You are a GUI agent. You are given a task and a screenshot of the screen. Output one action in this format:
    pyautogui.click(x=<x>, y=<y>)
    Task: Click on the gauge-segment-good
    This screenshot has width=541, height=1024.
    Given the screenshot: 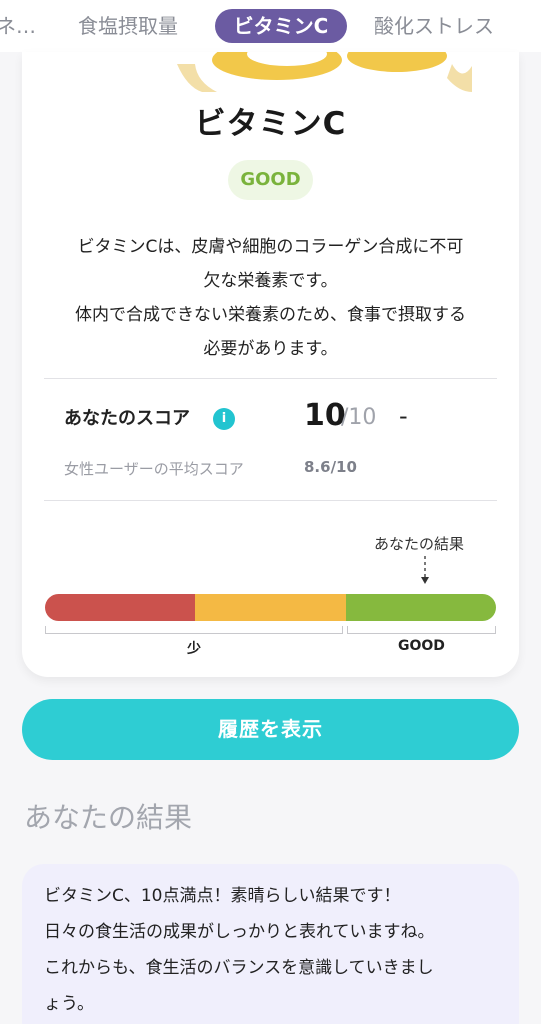 What is the action you would take?
    pyautogui.click(x=421, y=607)
    